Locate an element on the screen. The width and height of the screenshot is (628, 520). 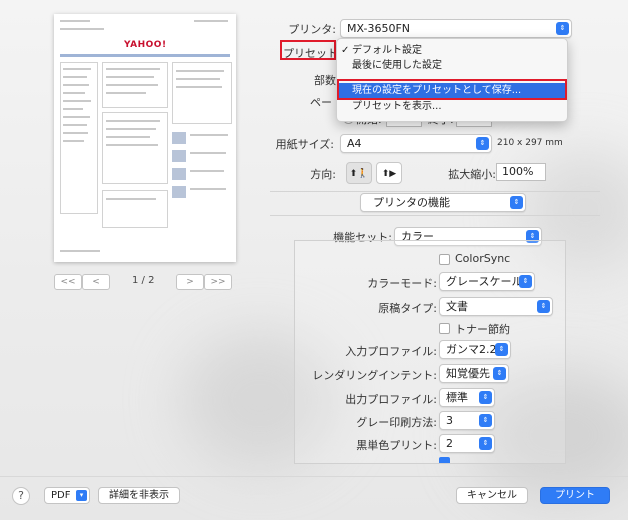
pdf-menu-button: PDF ▾ is located at coordinates (67, 495).